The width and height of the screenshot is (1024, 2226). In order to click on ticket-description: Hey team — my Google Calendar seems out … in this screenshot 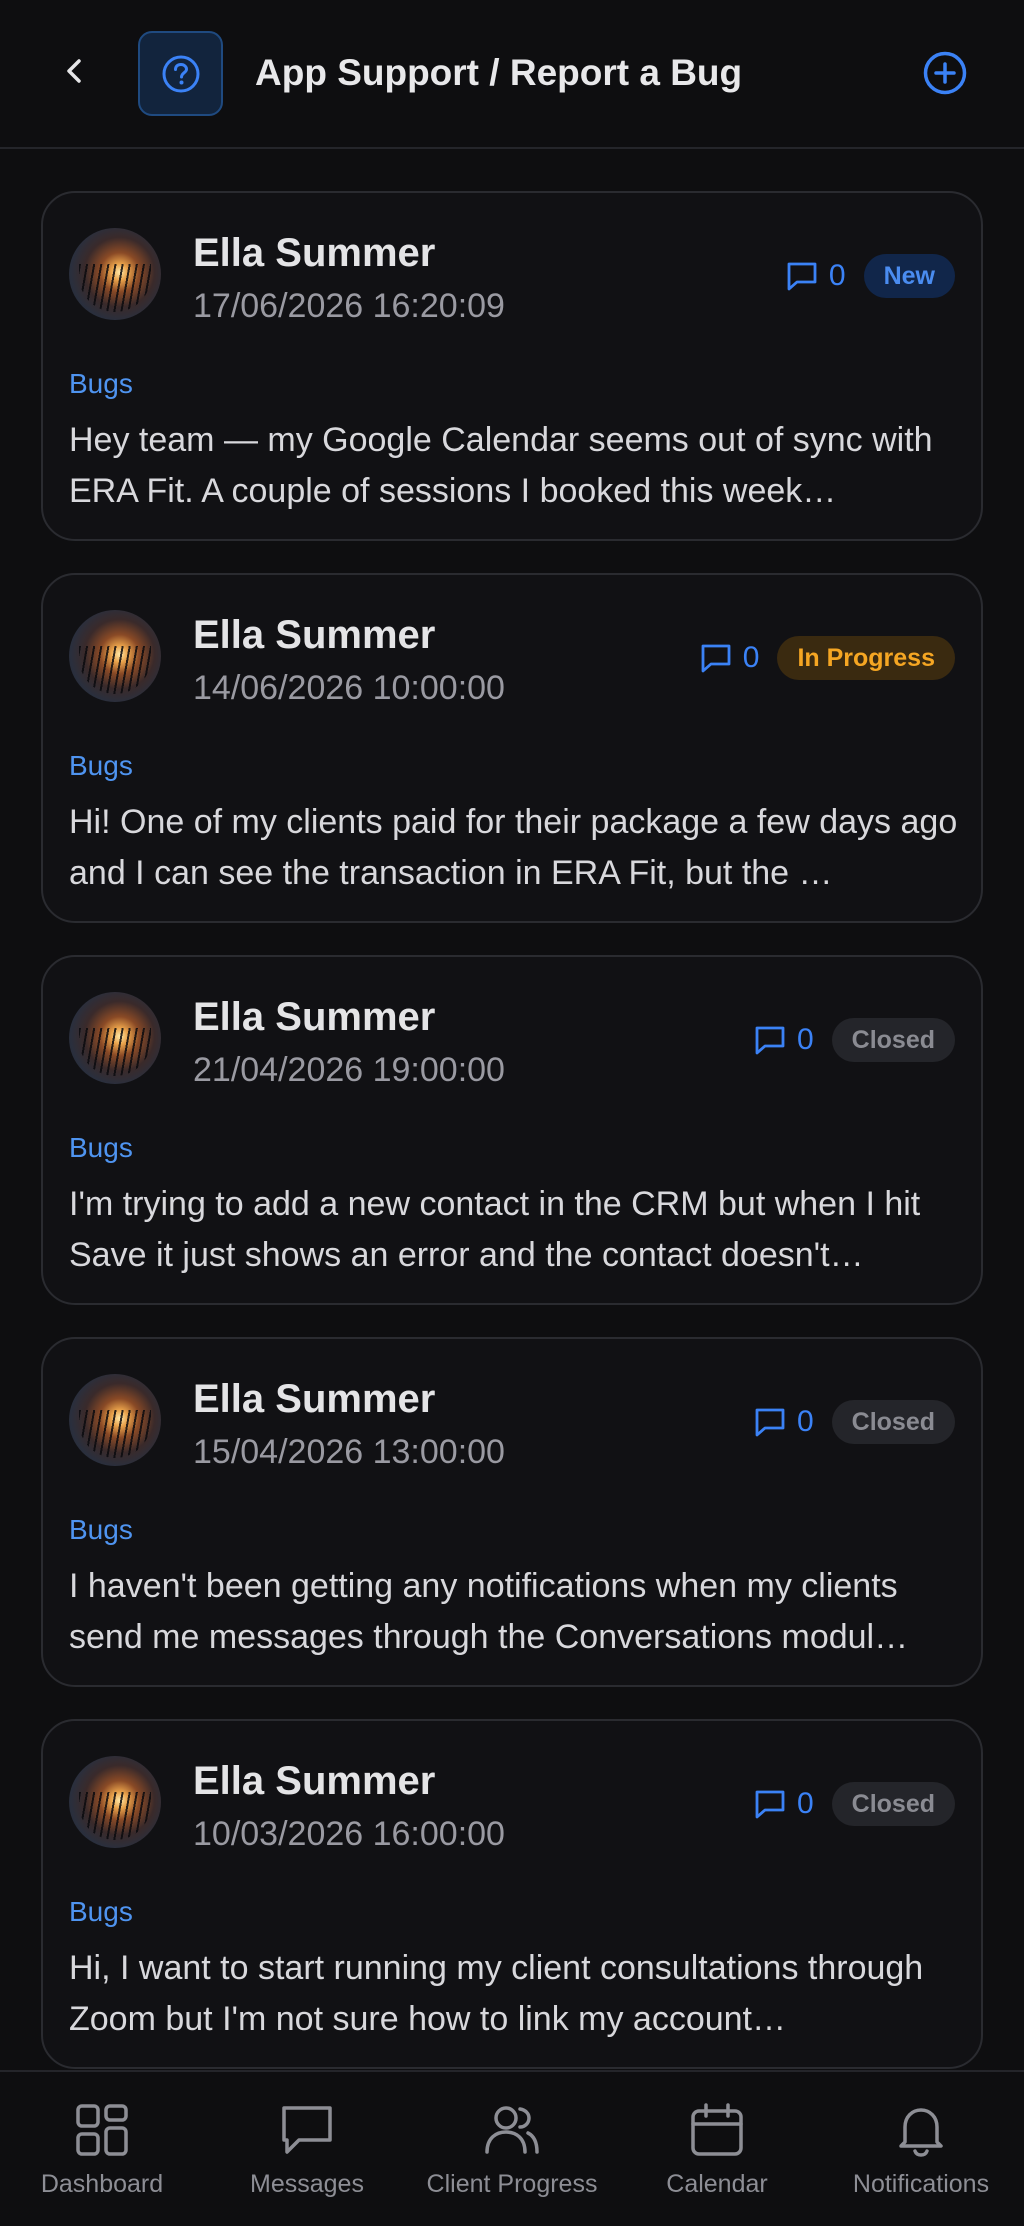, I will do `click(501, 465)`.